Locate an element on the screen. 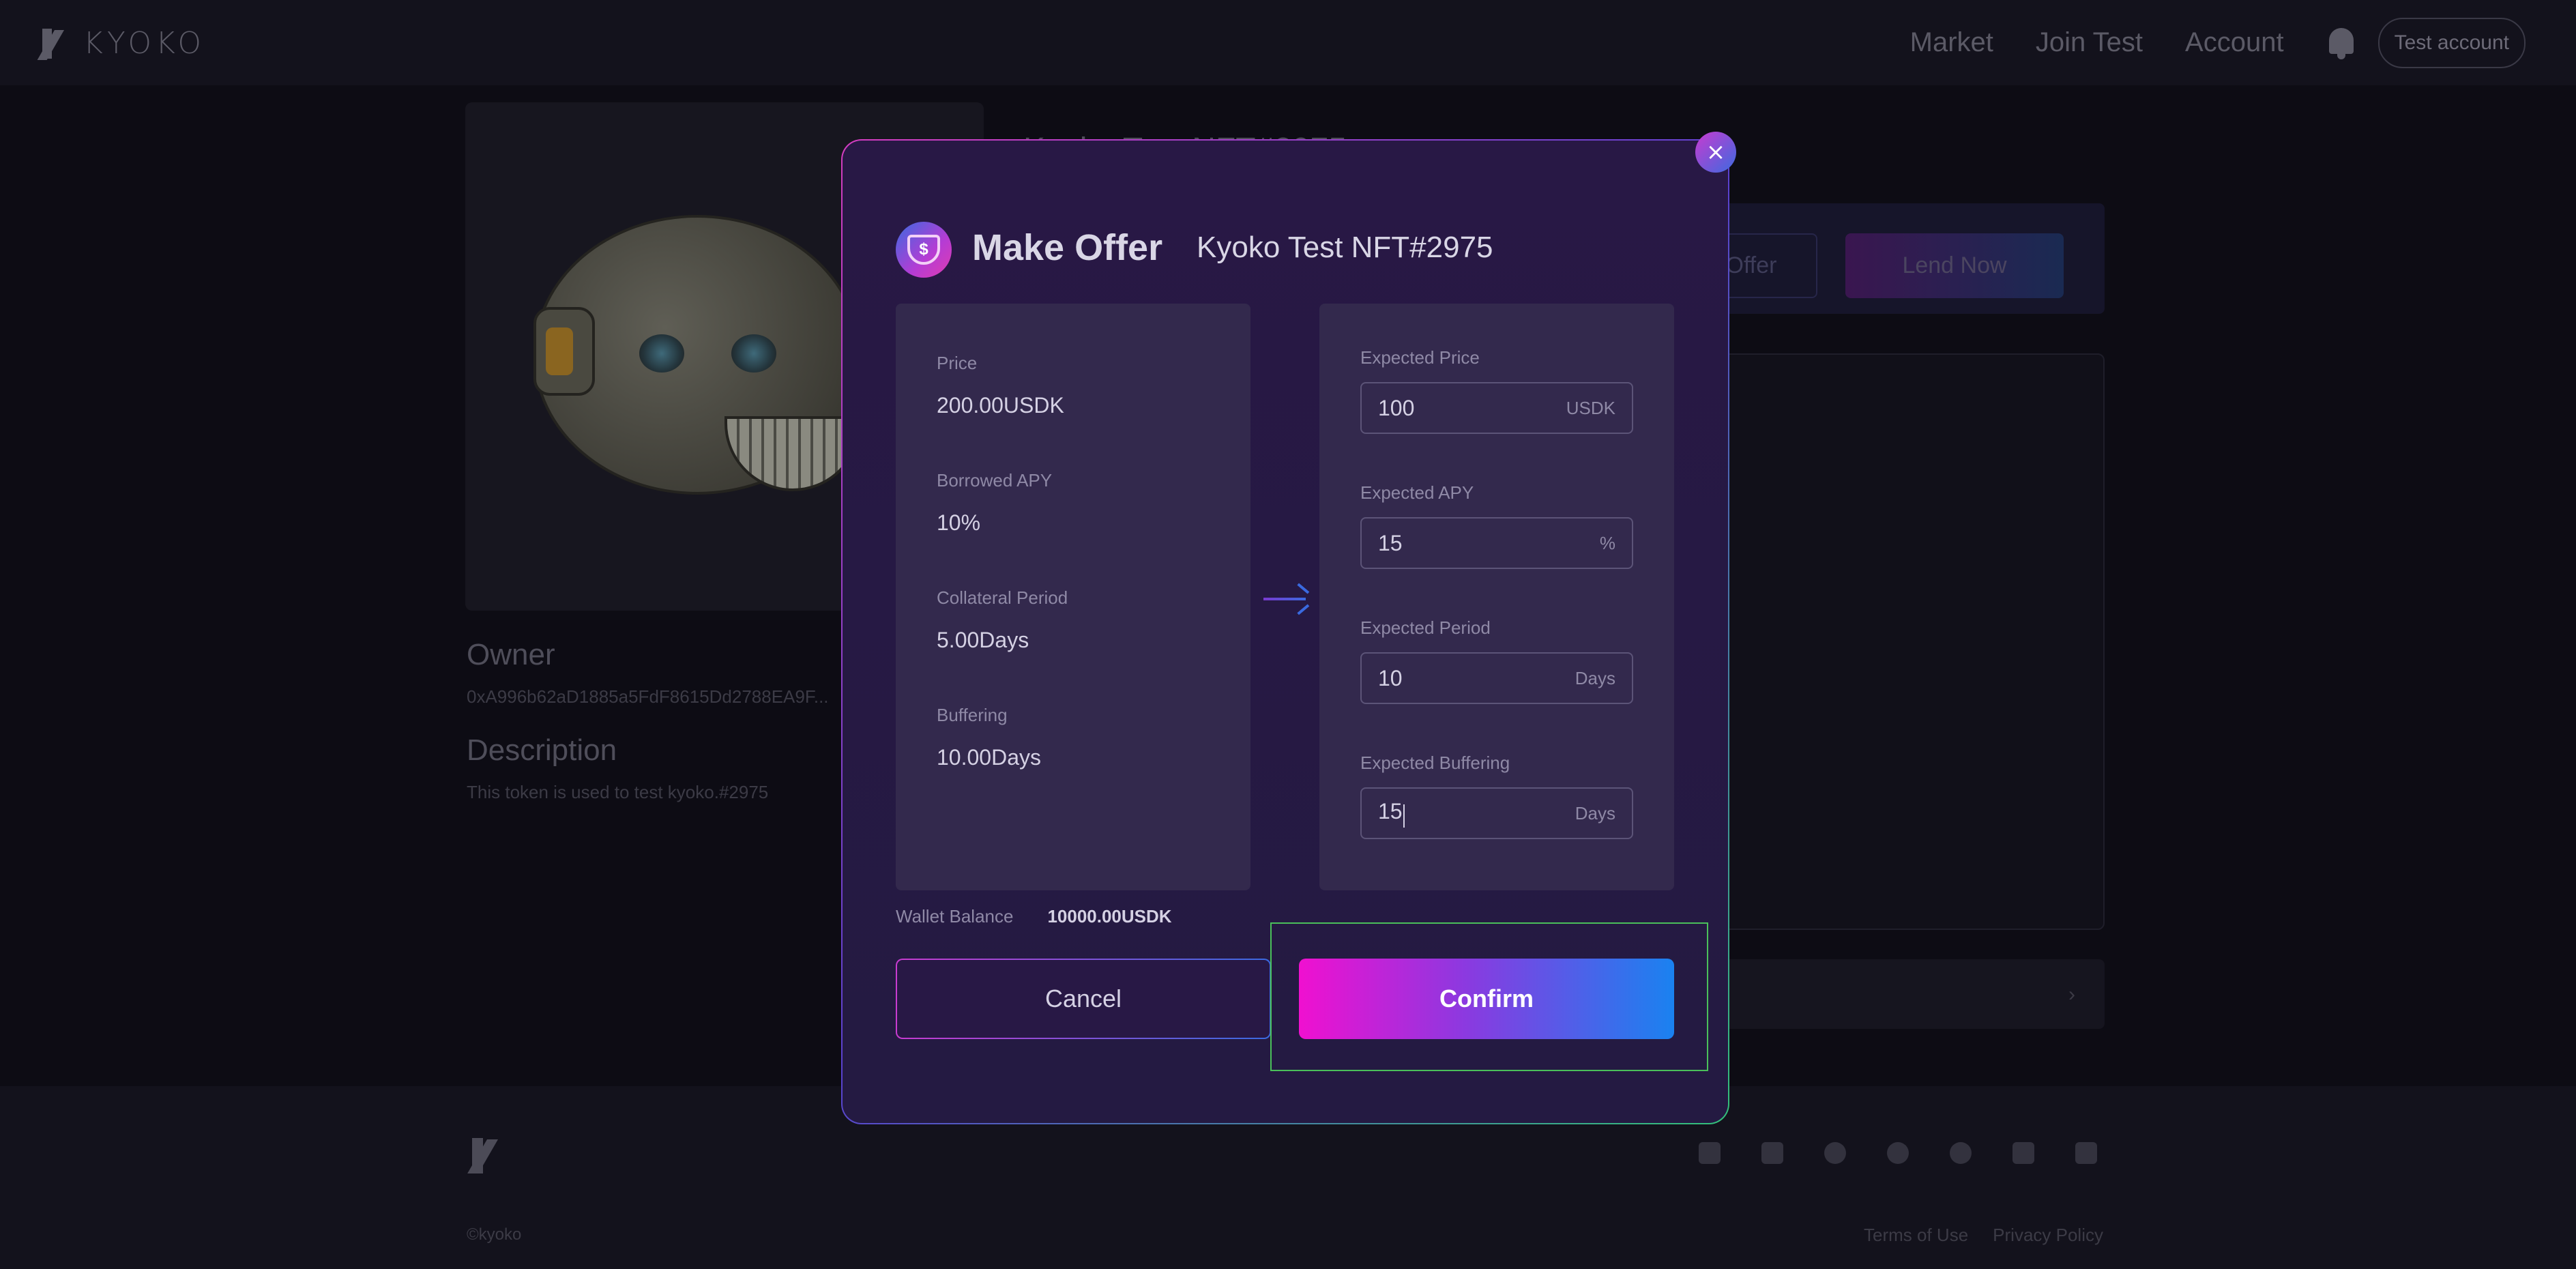 Image resolution: width=2576 pixels, height=1269 pixels. gitbook-icon is located at coordinates (2086, 1153).